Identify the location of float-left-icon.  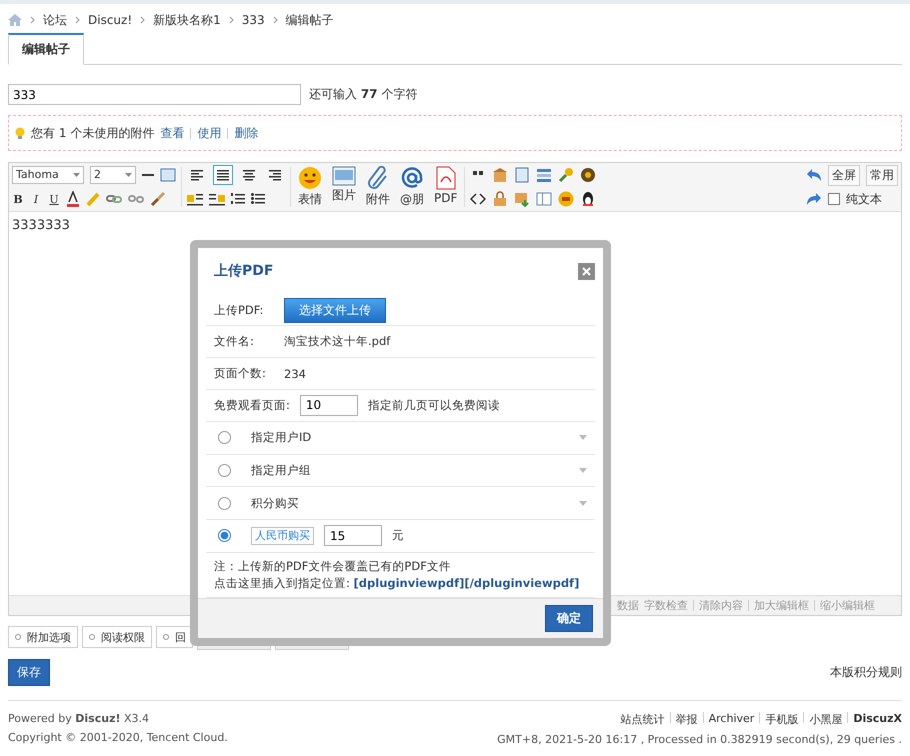
(195, 199).